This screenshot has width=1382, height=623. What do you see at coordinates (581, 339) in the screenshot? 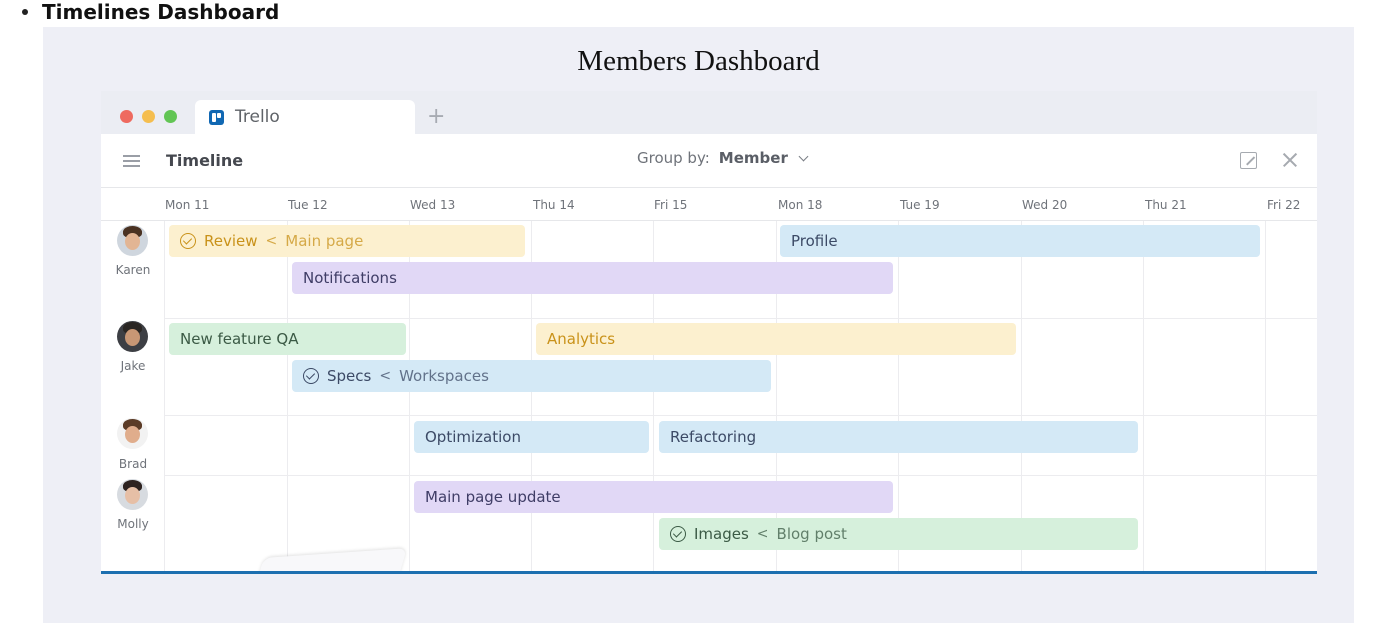
I see `task-label: Analytics` at bounding box center [581, 339].